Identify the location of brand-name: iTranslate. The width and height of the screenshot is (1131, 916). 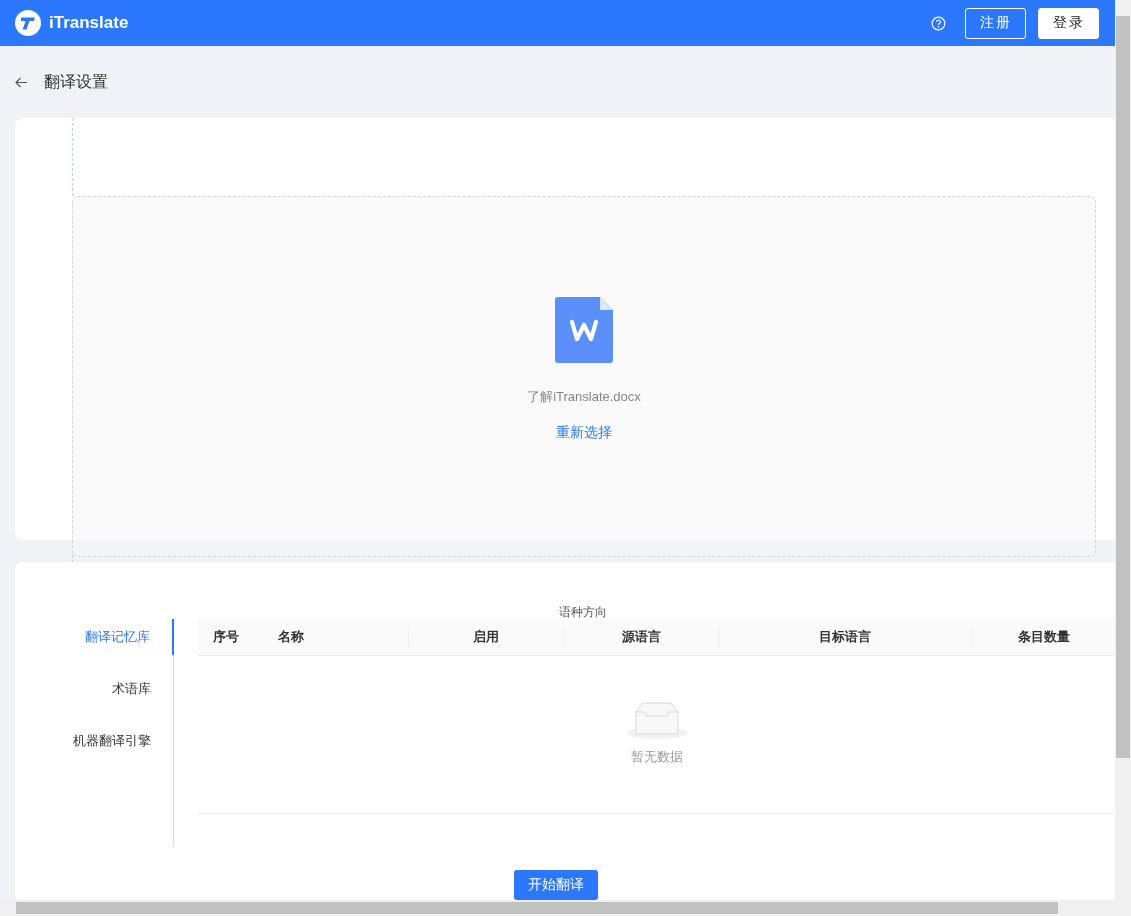
(89, 23).